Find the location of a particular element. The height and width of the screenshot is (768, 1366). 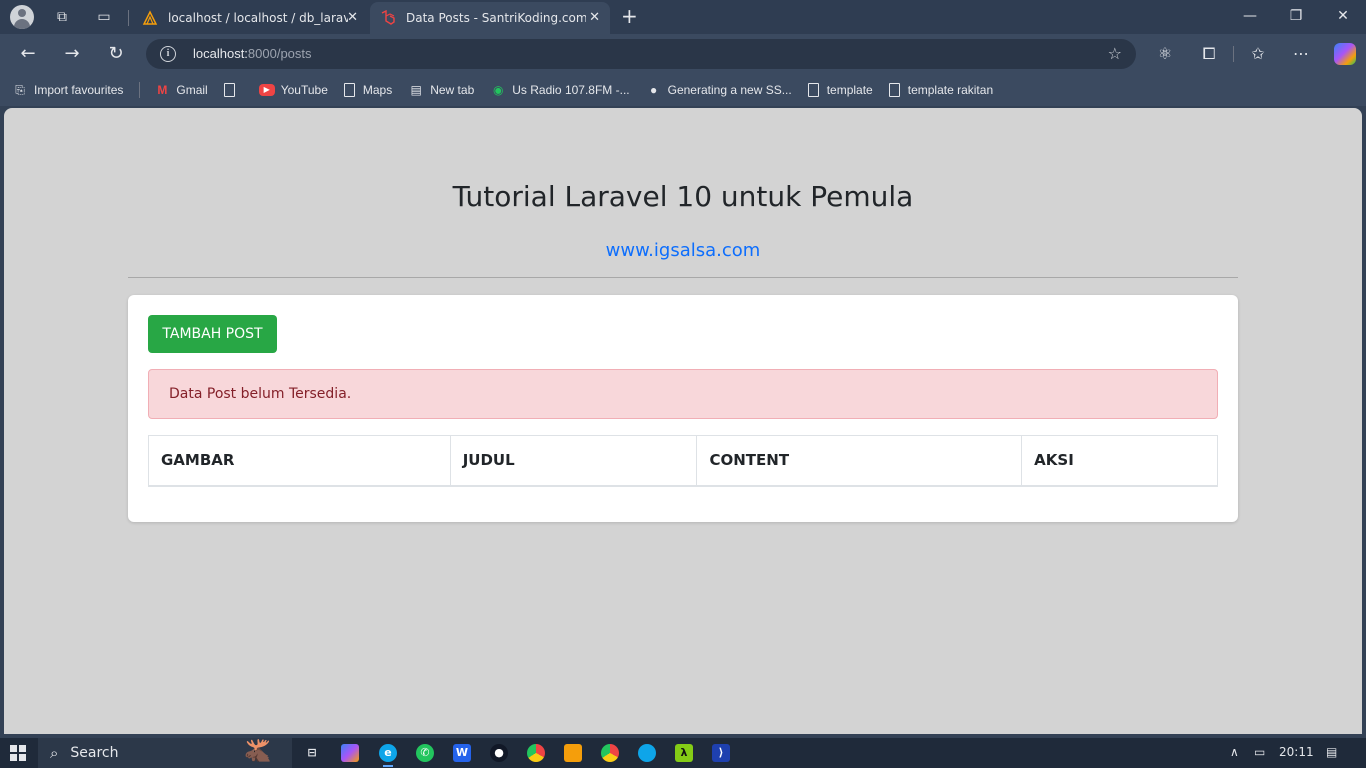

extensions-icon: ⧠ is located at coordinates (1209, 54).